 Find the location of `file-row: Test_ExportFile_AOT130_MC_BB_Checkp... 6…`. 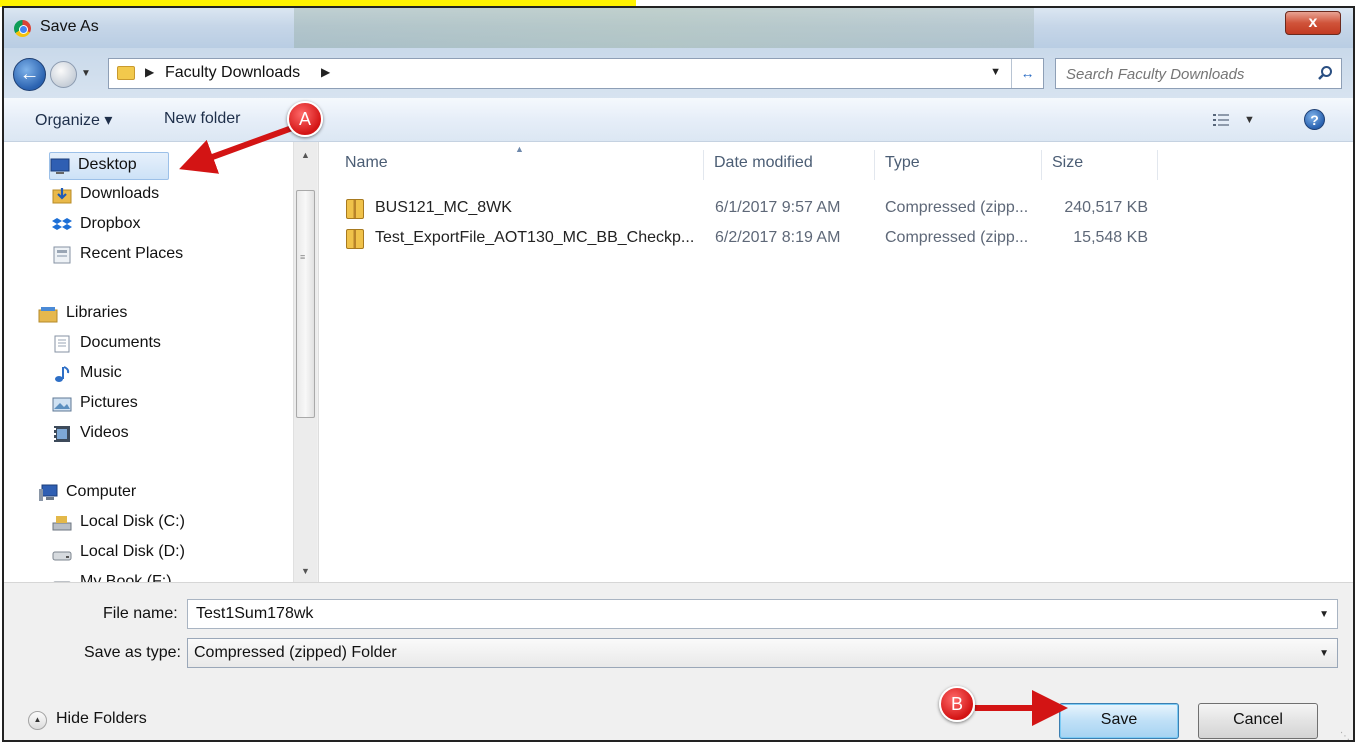

file-row: Test_ExportFile_AOT130_MC_BB_Checkp... 6… is located at coordinates (836, 240).